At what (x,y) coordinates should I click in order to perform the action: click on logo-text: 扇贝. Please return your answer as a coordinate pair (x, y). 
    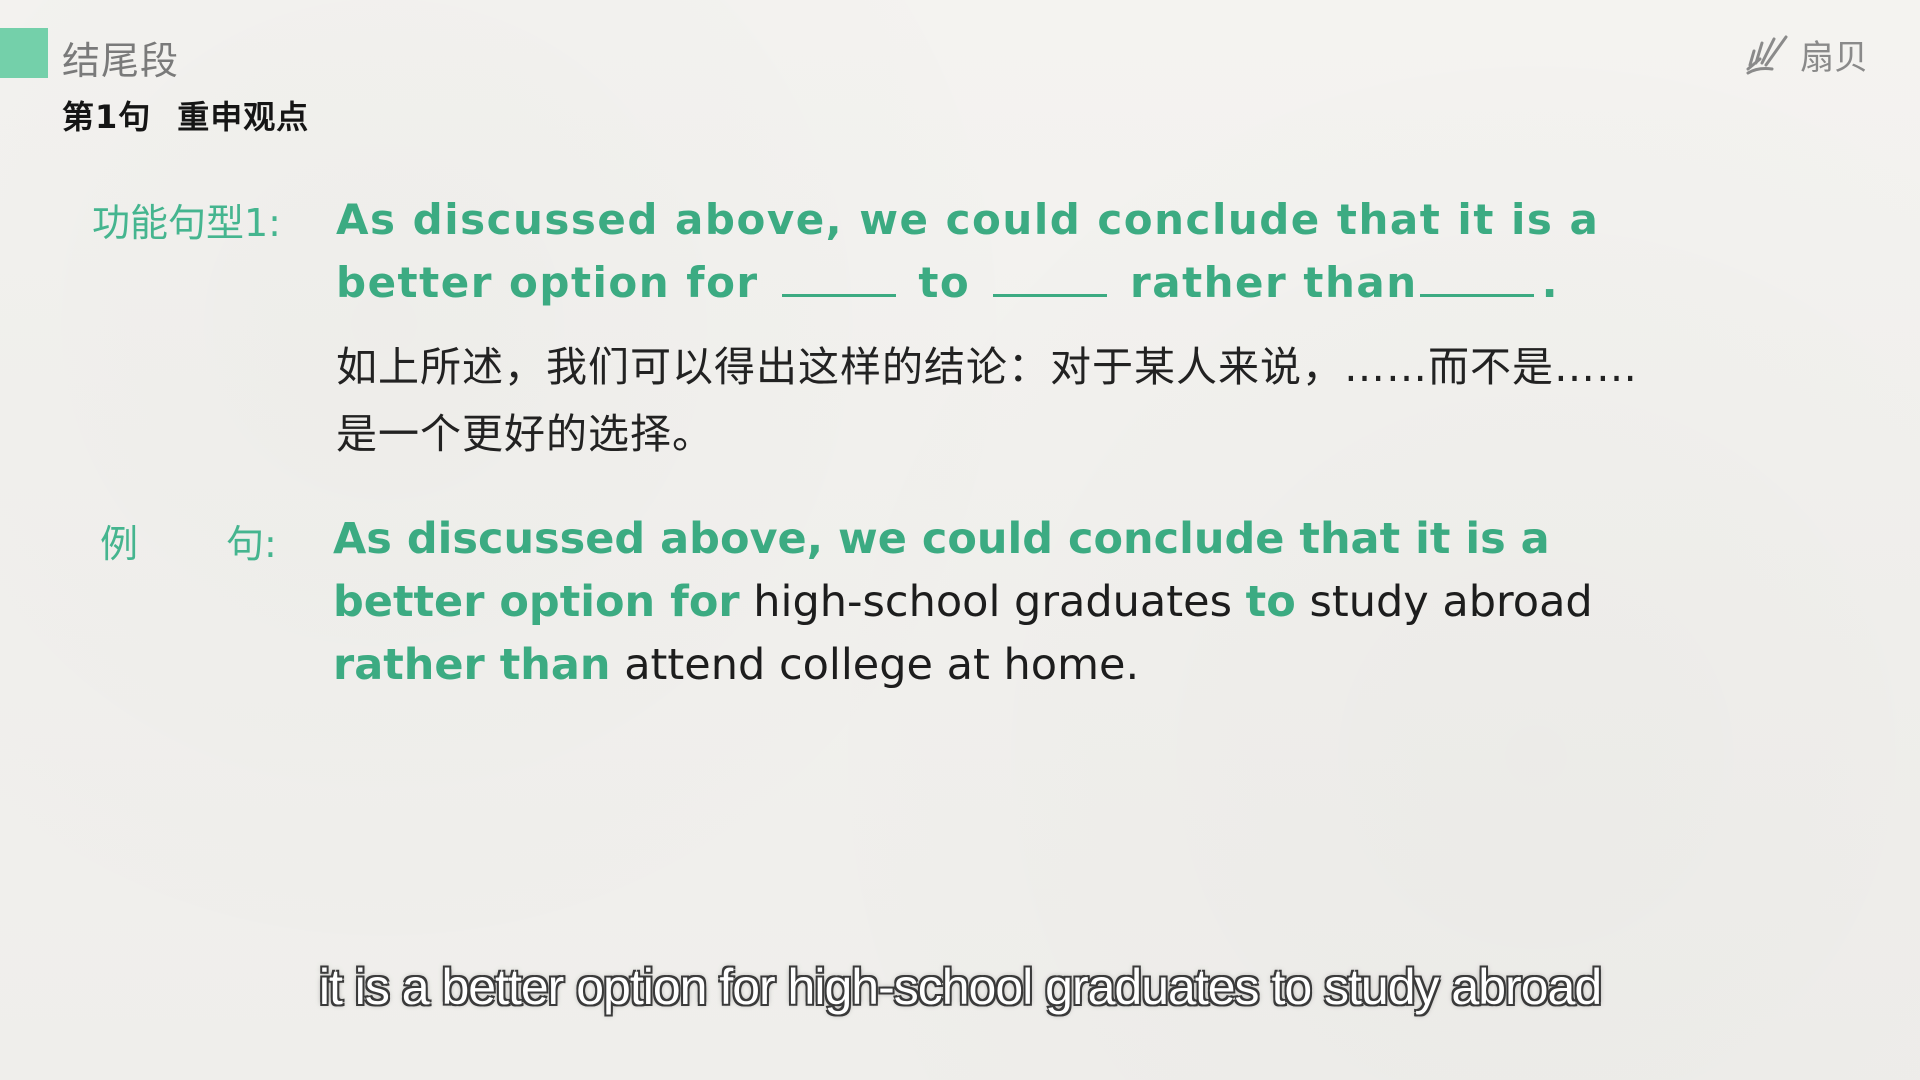
    Looking at the image, I should click on (1834, 58).